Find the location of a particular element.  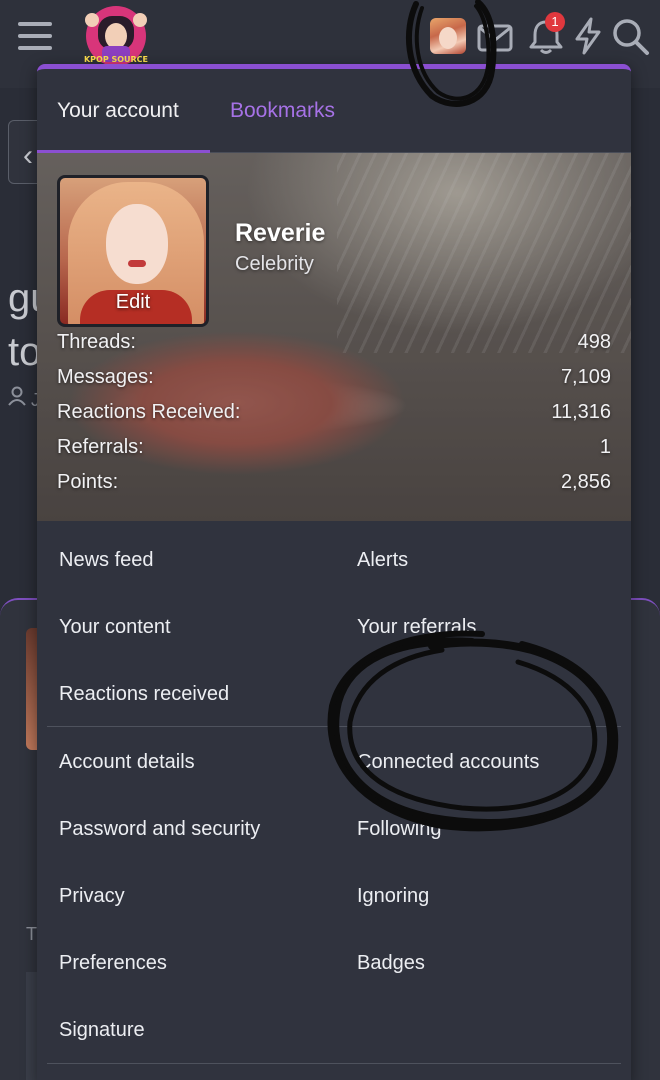

stat-threads: Threads: 498 is located at coordinates (334, 346).